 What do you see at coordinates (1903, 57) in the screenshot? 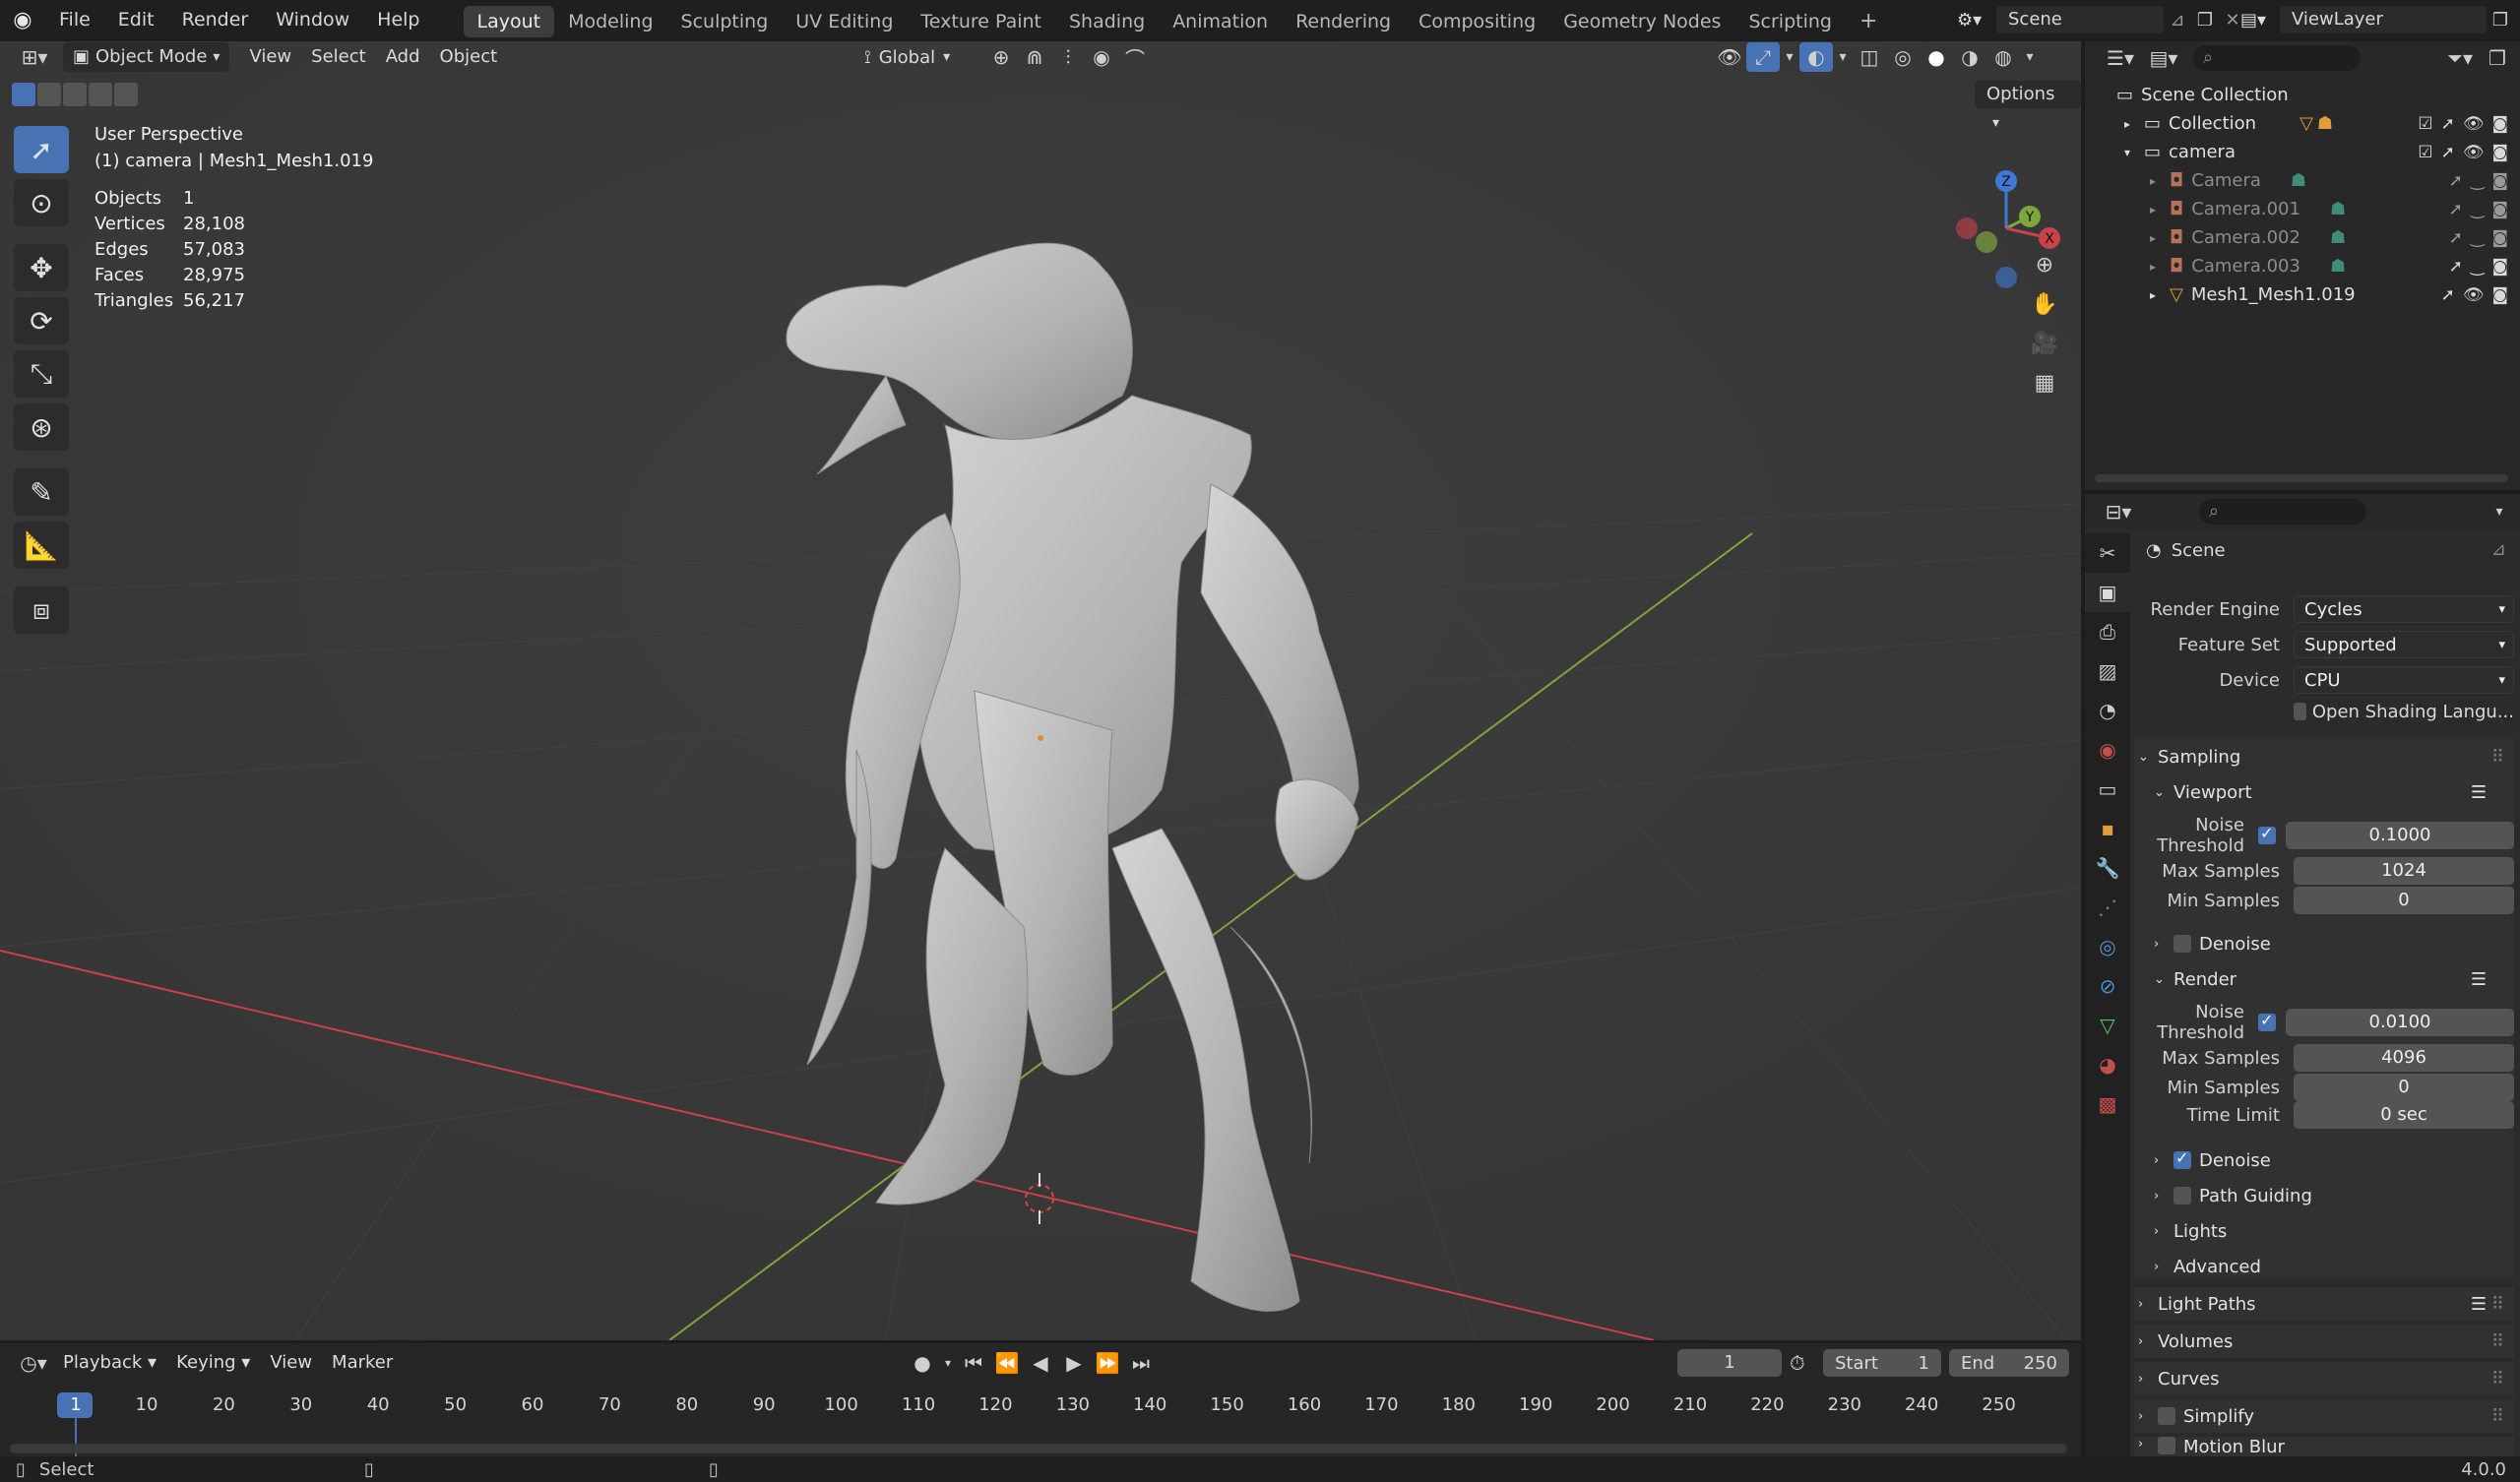
I see `wireframe-shading-icon: ◎` at bounding box center [1903, 57].